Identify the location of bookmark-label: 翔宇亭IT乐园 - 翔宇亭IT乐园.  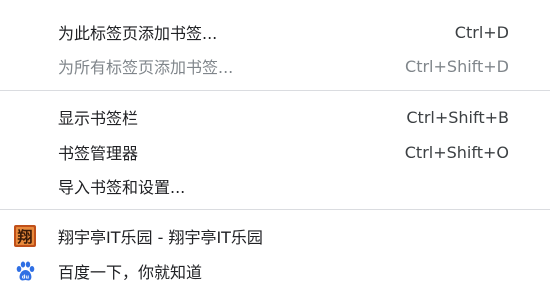
(160, 237).